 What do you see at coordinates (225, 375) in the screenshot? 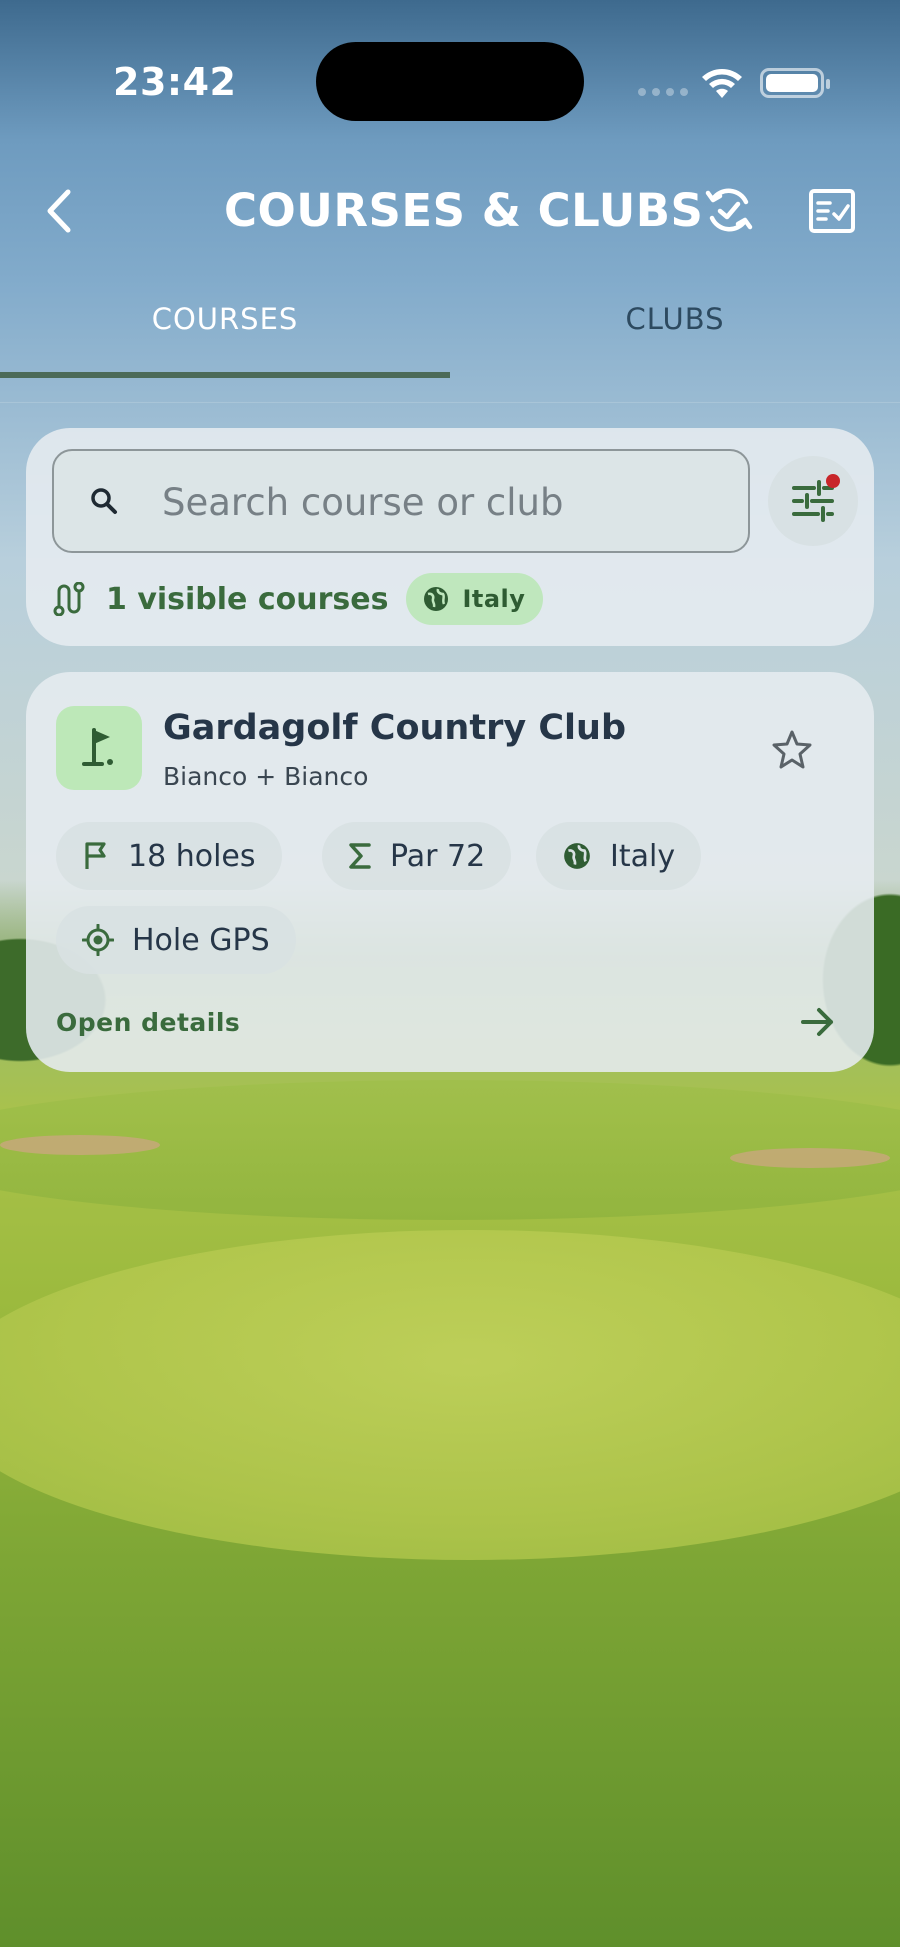
I see `tab-indicator` at bounding box center [225, 375].